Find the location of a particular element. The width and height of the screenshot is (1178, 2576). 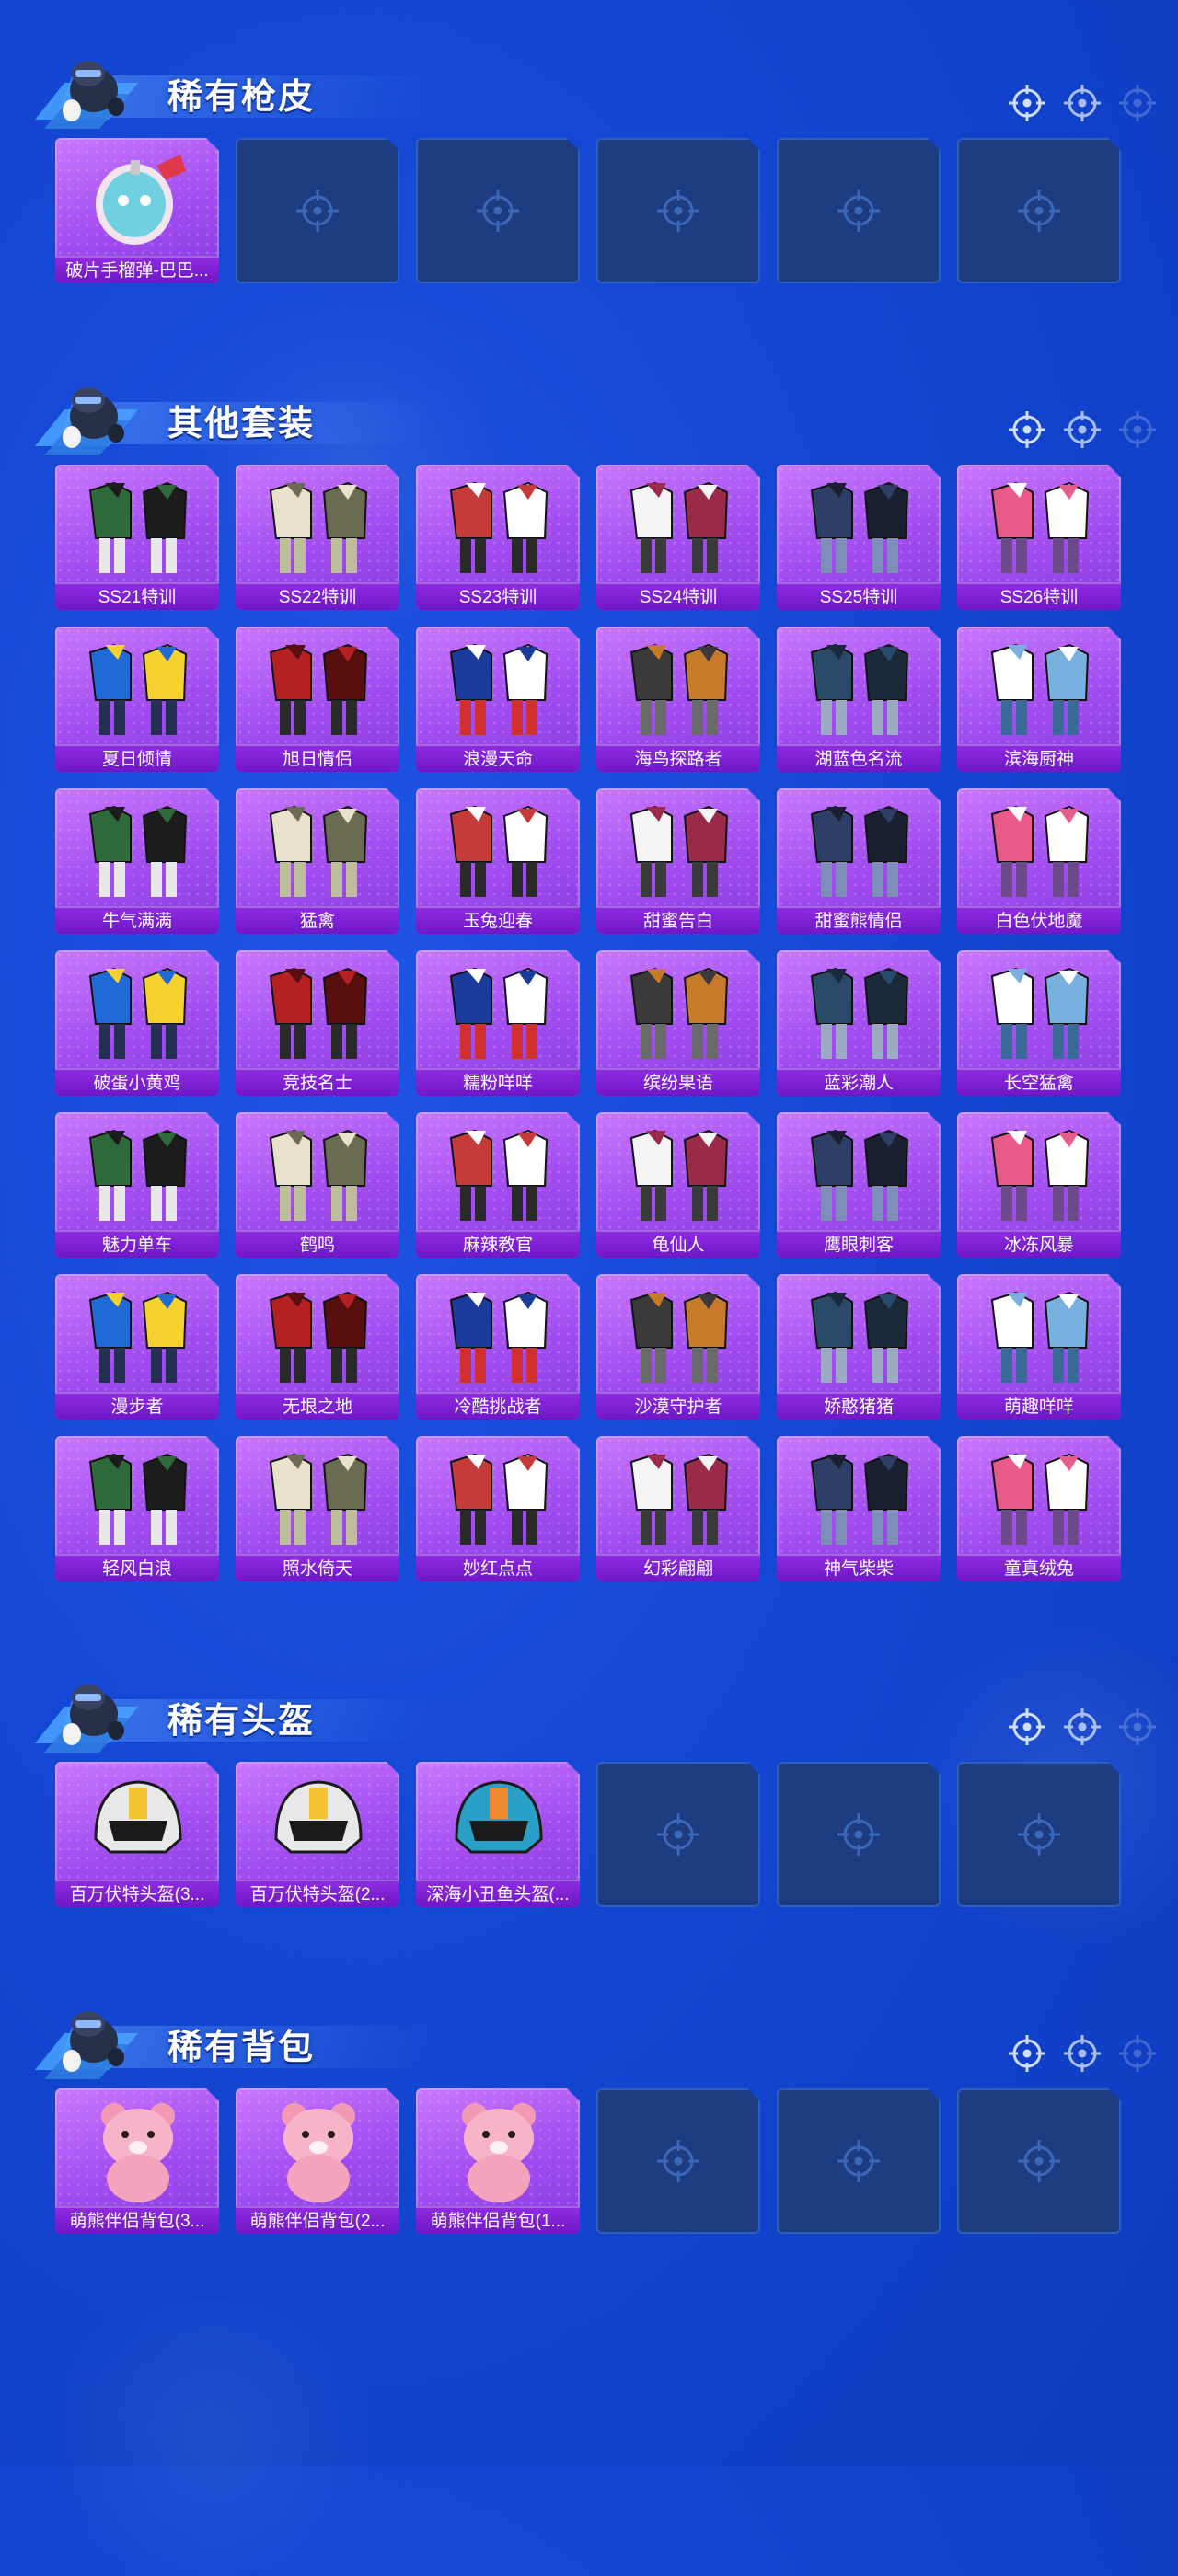

item-card: 冰冻风暴 is located at coordinates (1039, 1185).